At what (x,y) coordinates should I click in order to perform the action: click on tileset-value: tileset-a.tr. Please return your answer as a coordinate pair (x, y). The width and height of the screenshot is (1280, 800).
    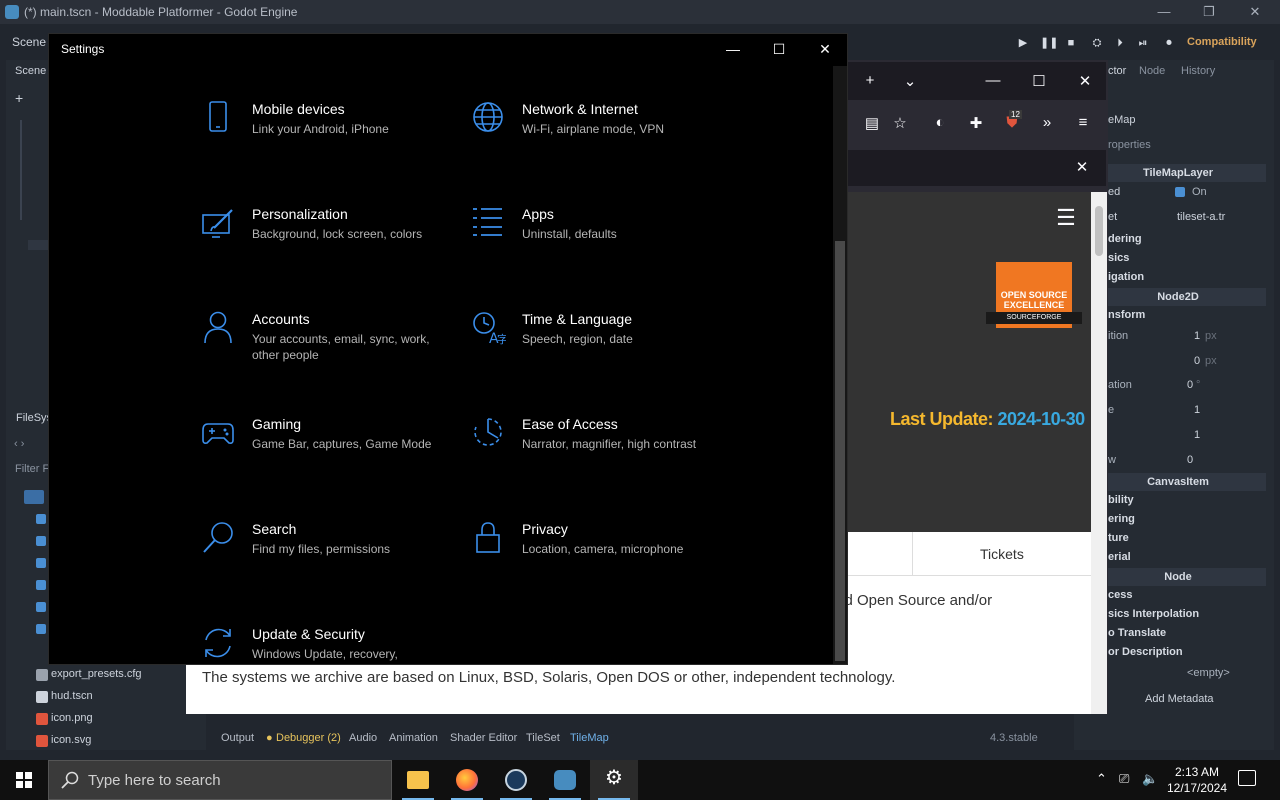
    Looking at the image, I should click on (1201, 217).